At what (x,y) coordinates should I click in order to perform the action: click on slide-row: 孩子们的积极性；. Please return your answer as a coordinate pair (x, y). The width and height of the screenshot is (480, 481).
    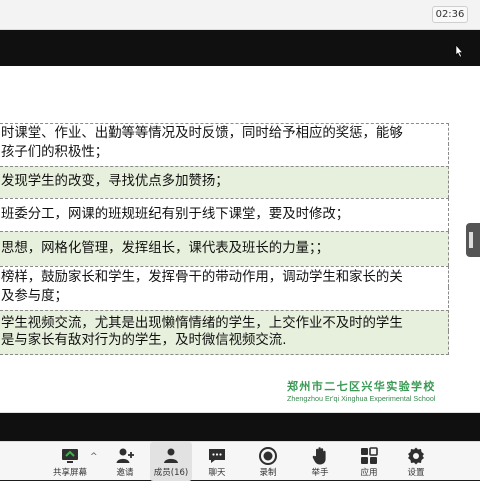
    Looking at the image, I should click on (224, 153).